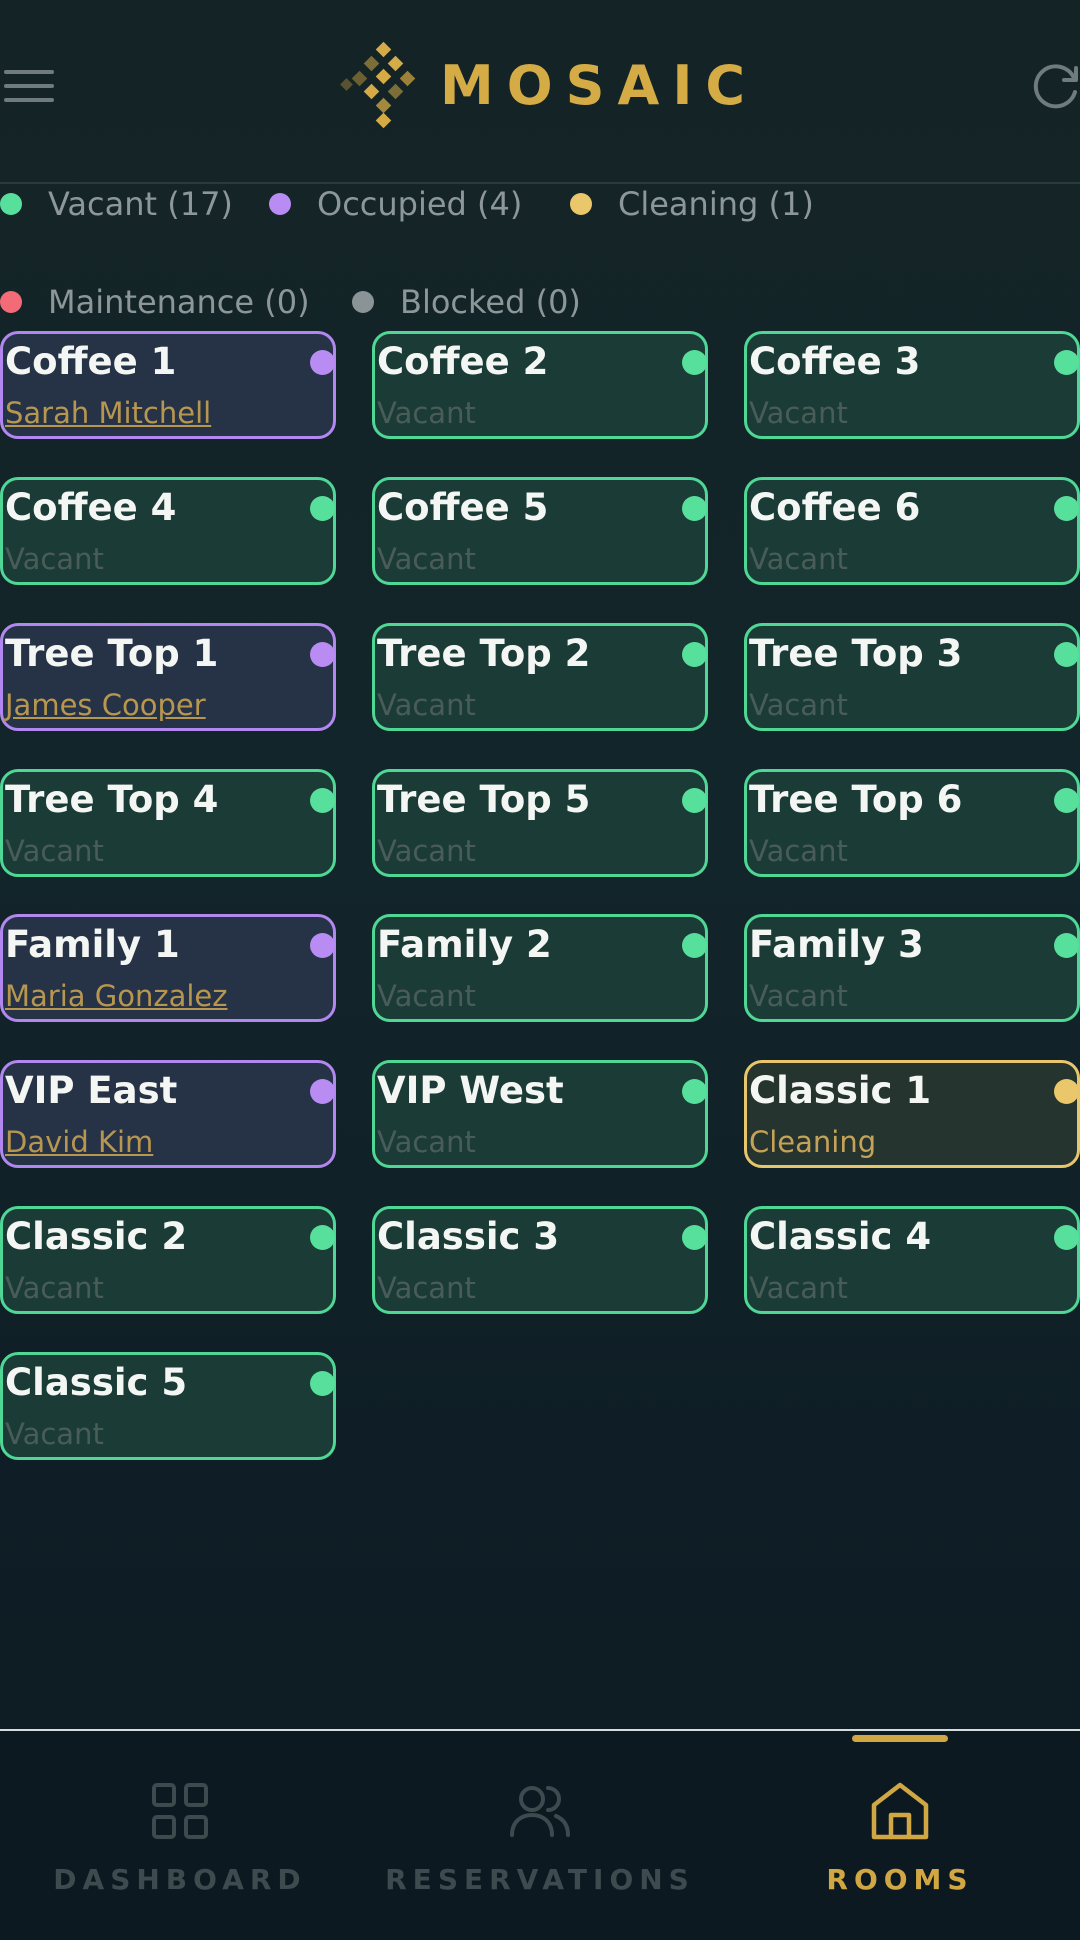 Image resolution: width=1080 pixels, height=1940 pixels. I want to click on room-name: Classic 5, so click(96, 1382).